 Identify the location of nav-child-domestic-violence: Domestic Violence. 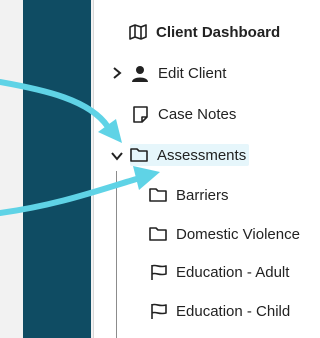
(224, 234).